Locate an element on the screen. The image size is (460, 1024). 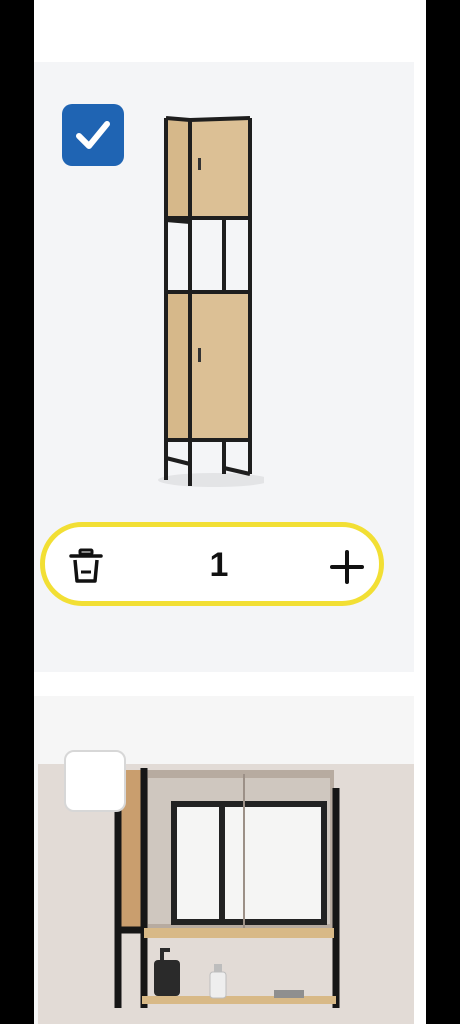
quantity-stepper: 1 is located at coordinates (212, 564).